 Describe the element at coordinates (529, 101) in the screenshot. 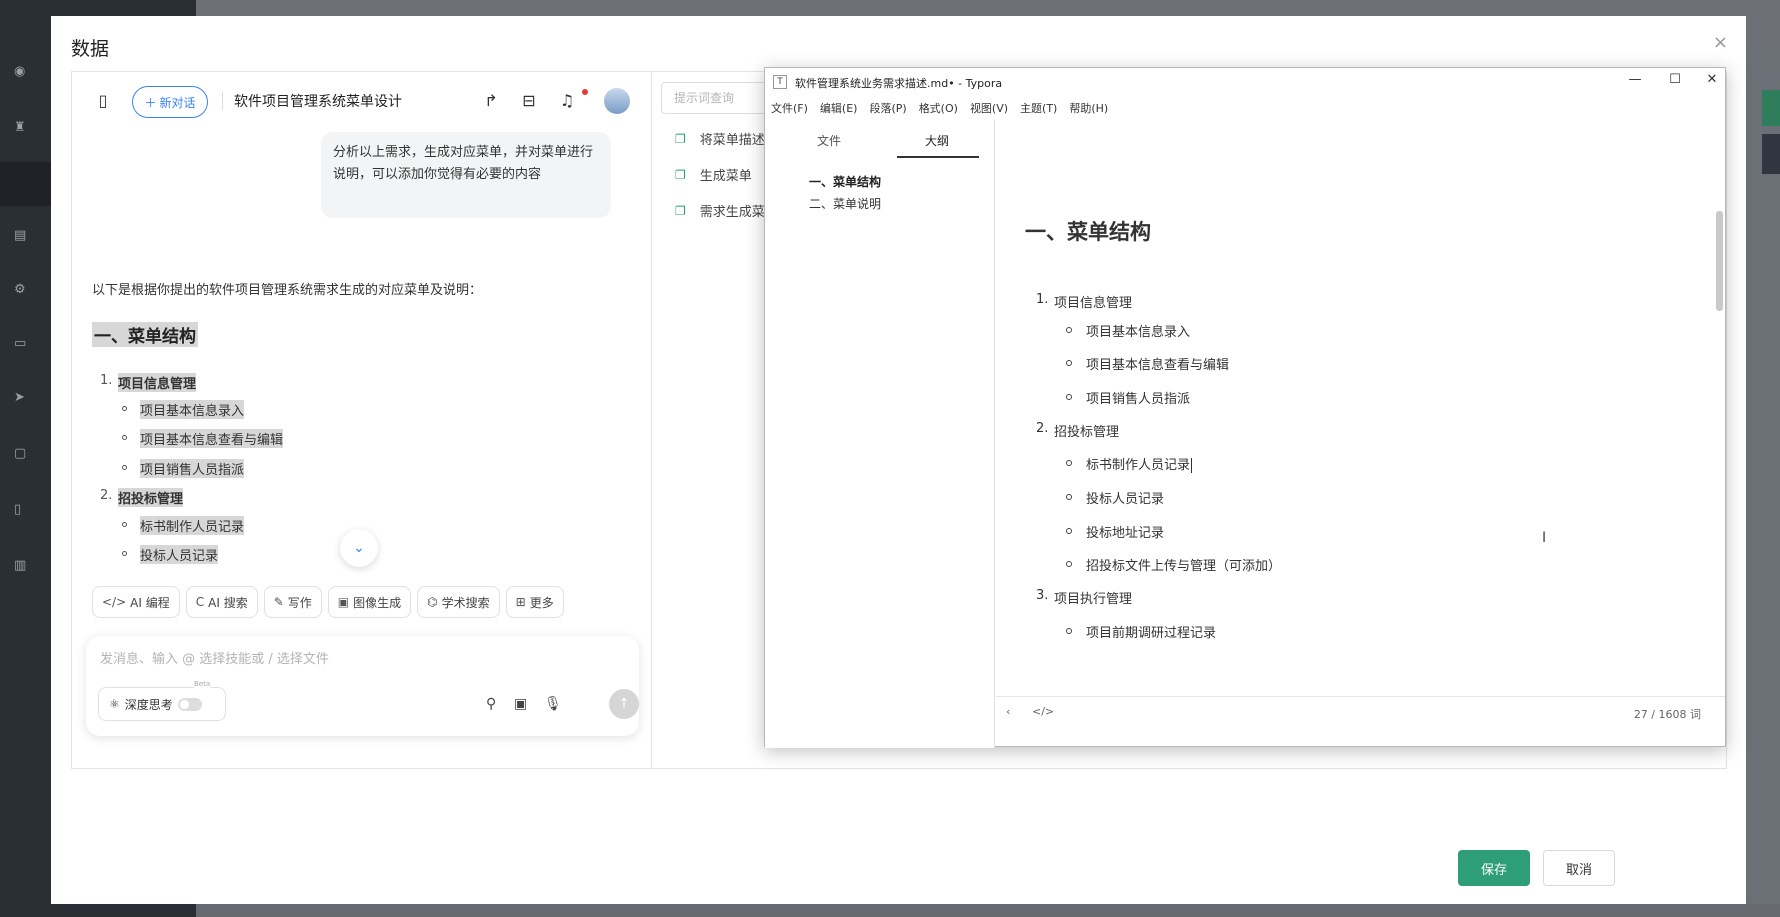

I see `archive-icon: ⊟` at that location.